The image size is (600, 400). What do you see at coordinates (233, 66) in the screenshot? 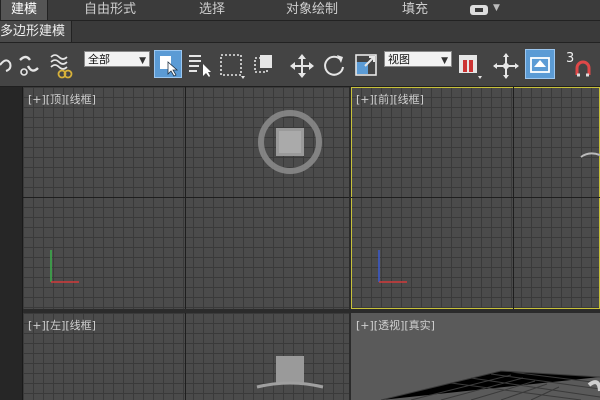
I see `rectangular-selection-icon` at bounding box center [233, 66].